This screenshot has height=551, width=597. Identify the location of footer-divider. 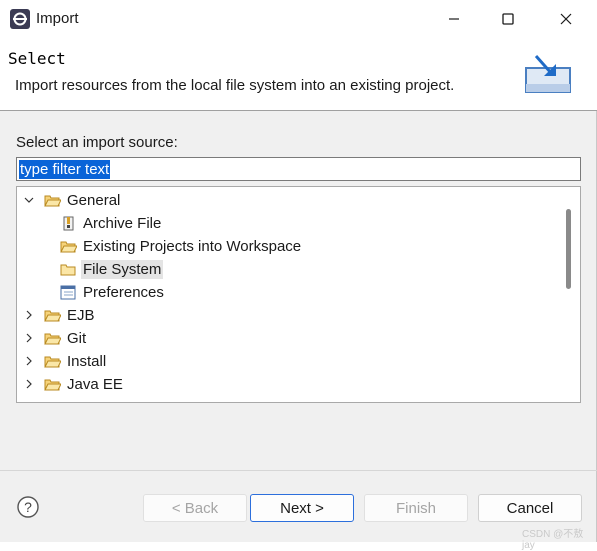
(298, 470).